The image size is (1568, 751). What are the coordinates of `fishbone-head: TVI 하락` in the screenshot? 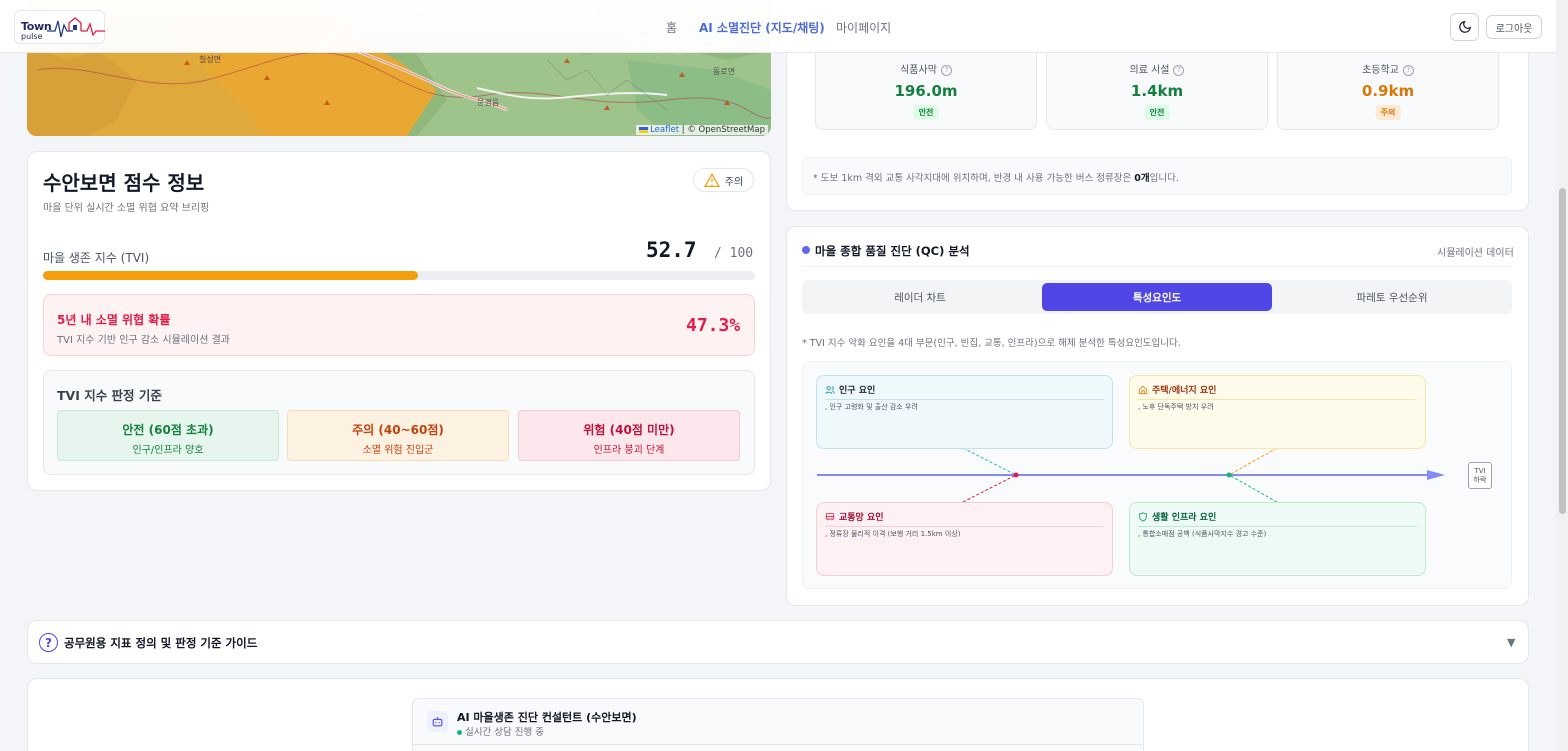 It's located at (1480, 475).